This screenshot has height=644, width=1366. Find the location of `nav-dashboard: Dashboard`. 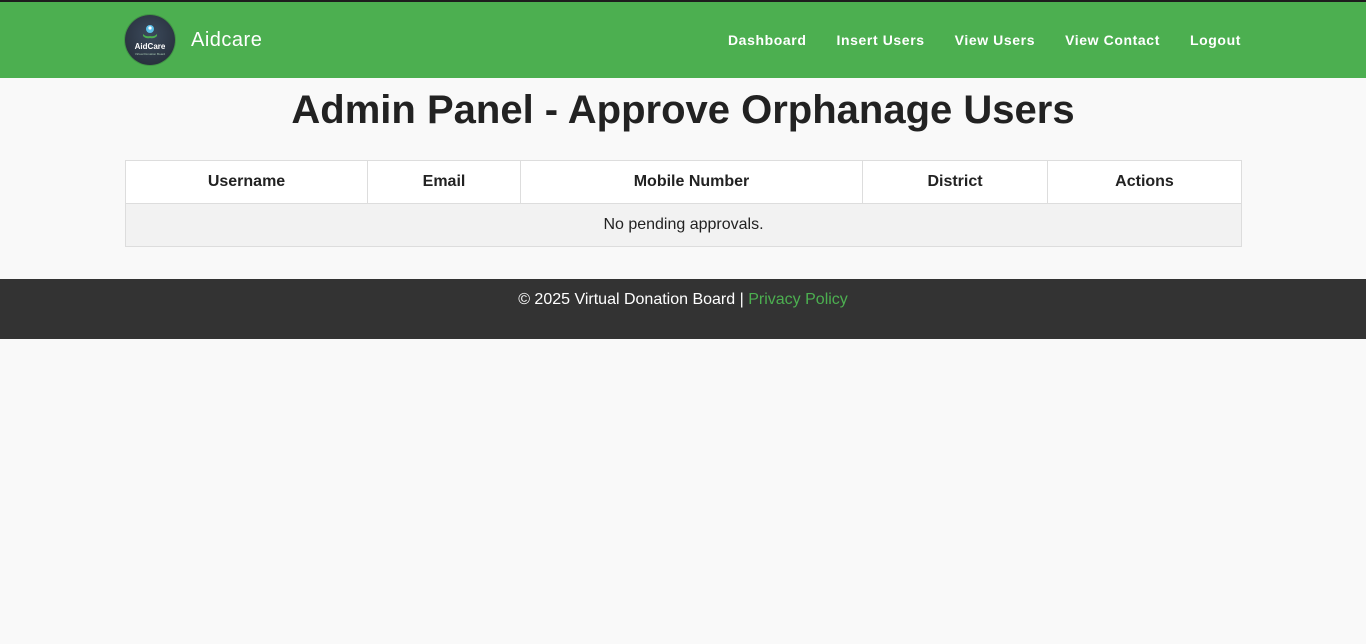

nav-dashboard: Dashboard is located at coordinates (767, 40).